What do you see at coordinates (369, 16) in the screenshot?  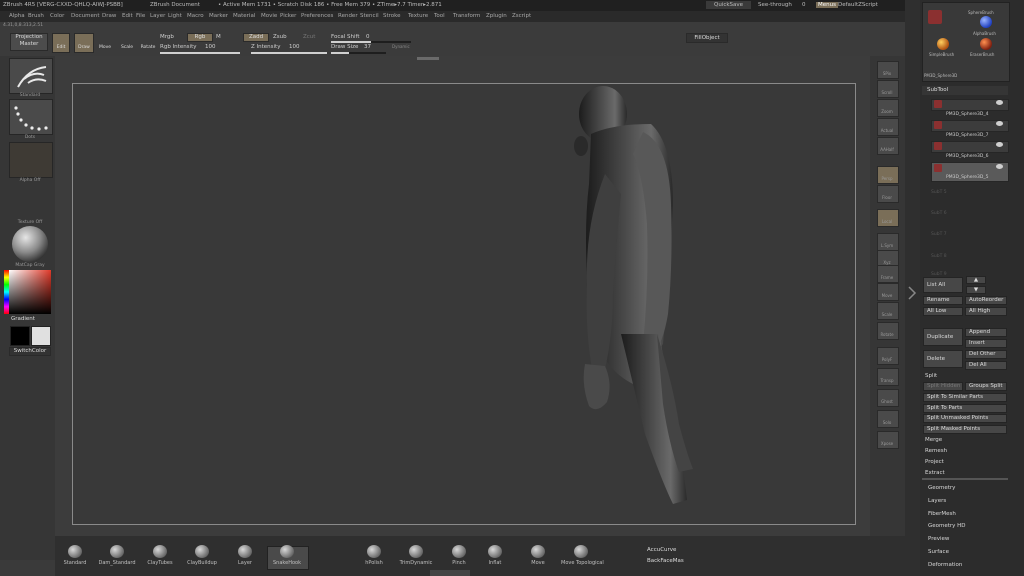 I see `menu-stencil: Stencil` at bounding box center [369, 16].